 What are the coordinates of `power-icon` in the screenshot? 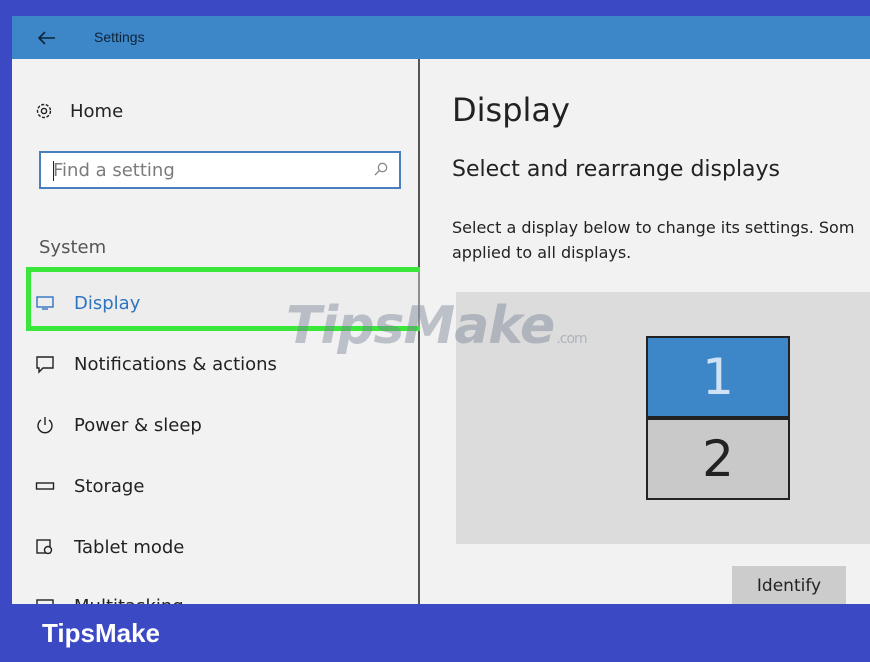 It's located at (45, 425).